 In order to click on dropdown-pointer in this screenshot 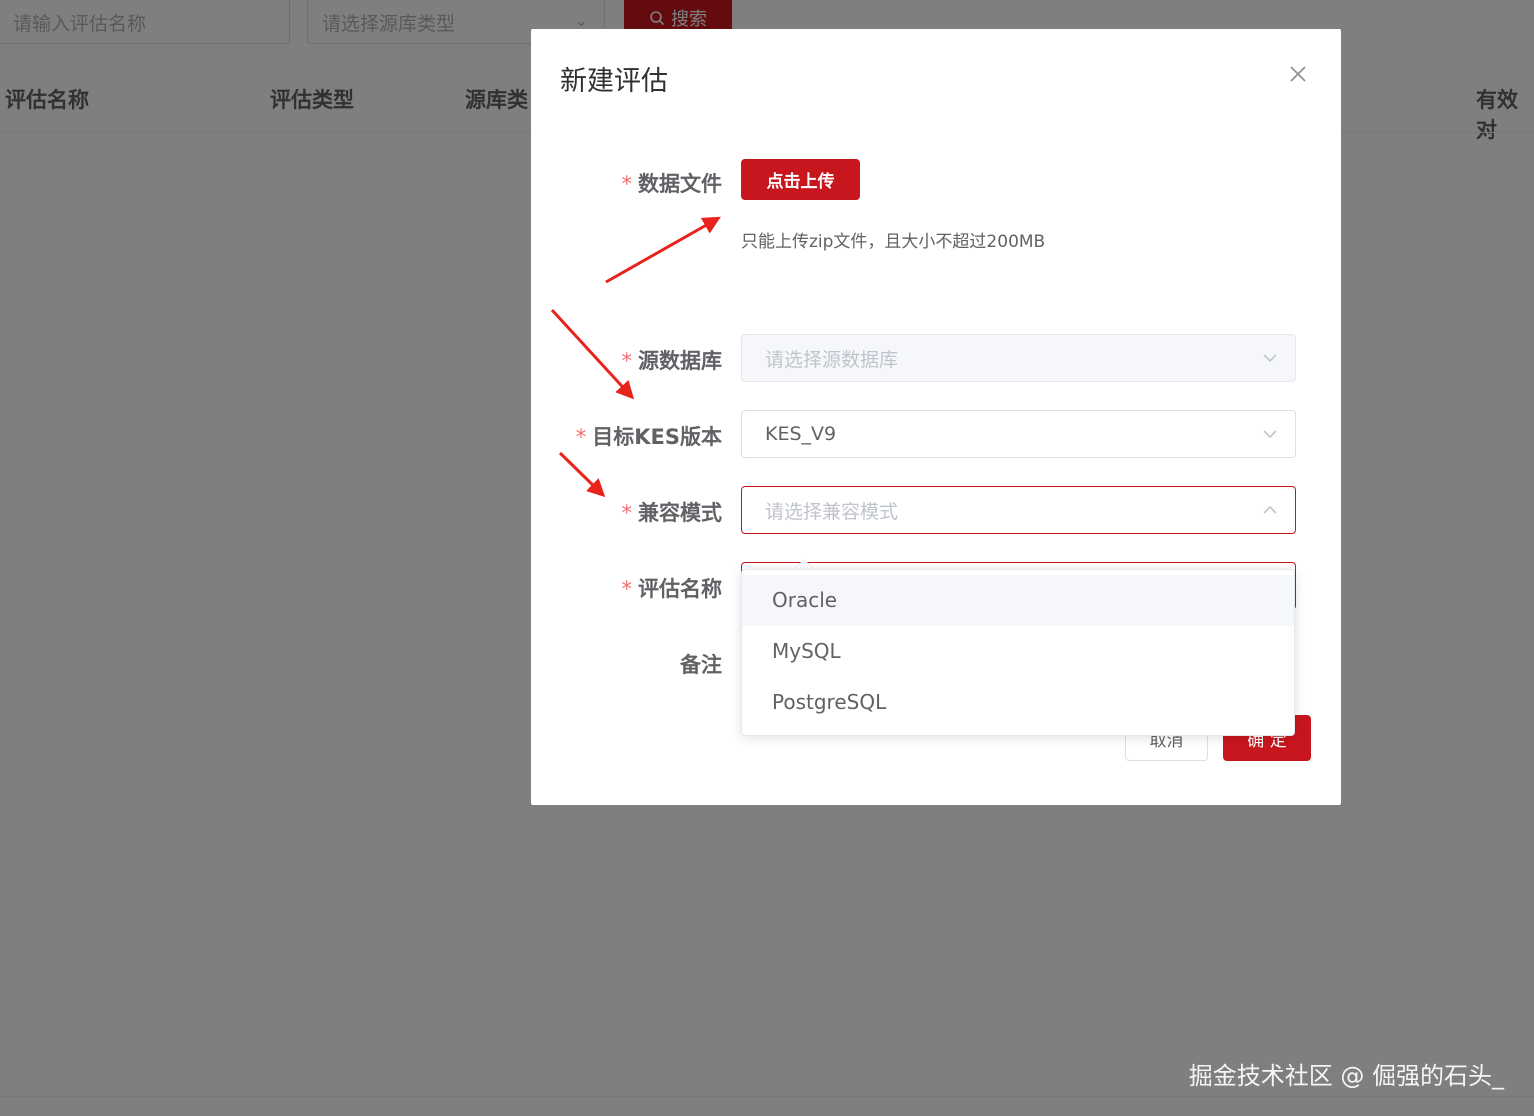, I will do `click(804, 564)`.